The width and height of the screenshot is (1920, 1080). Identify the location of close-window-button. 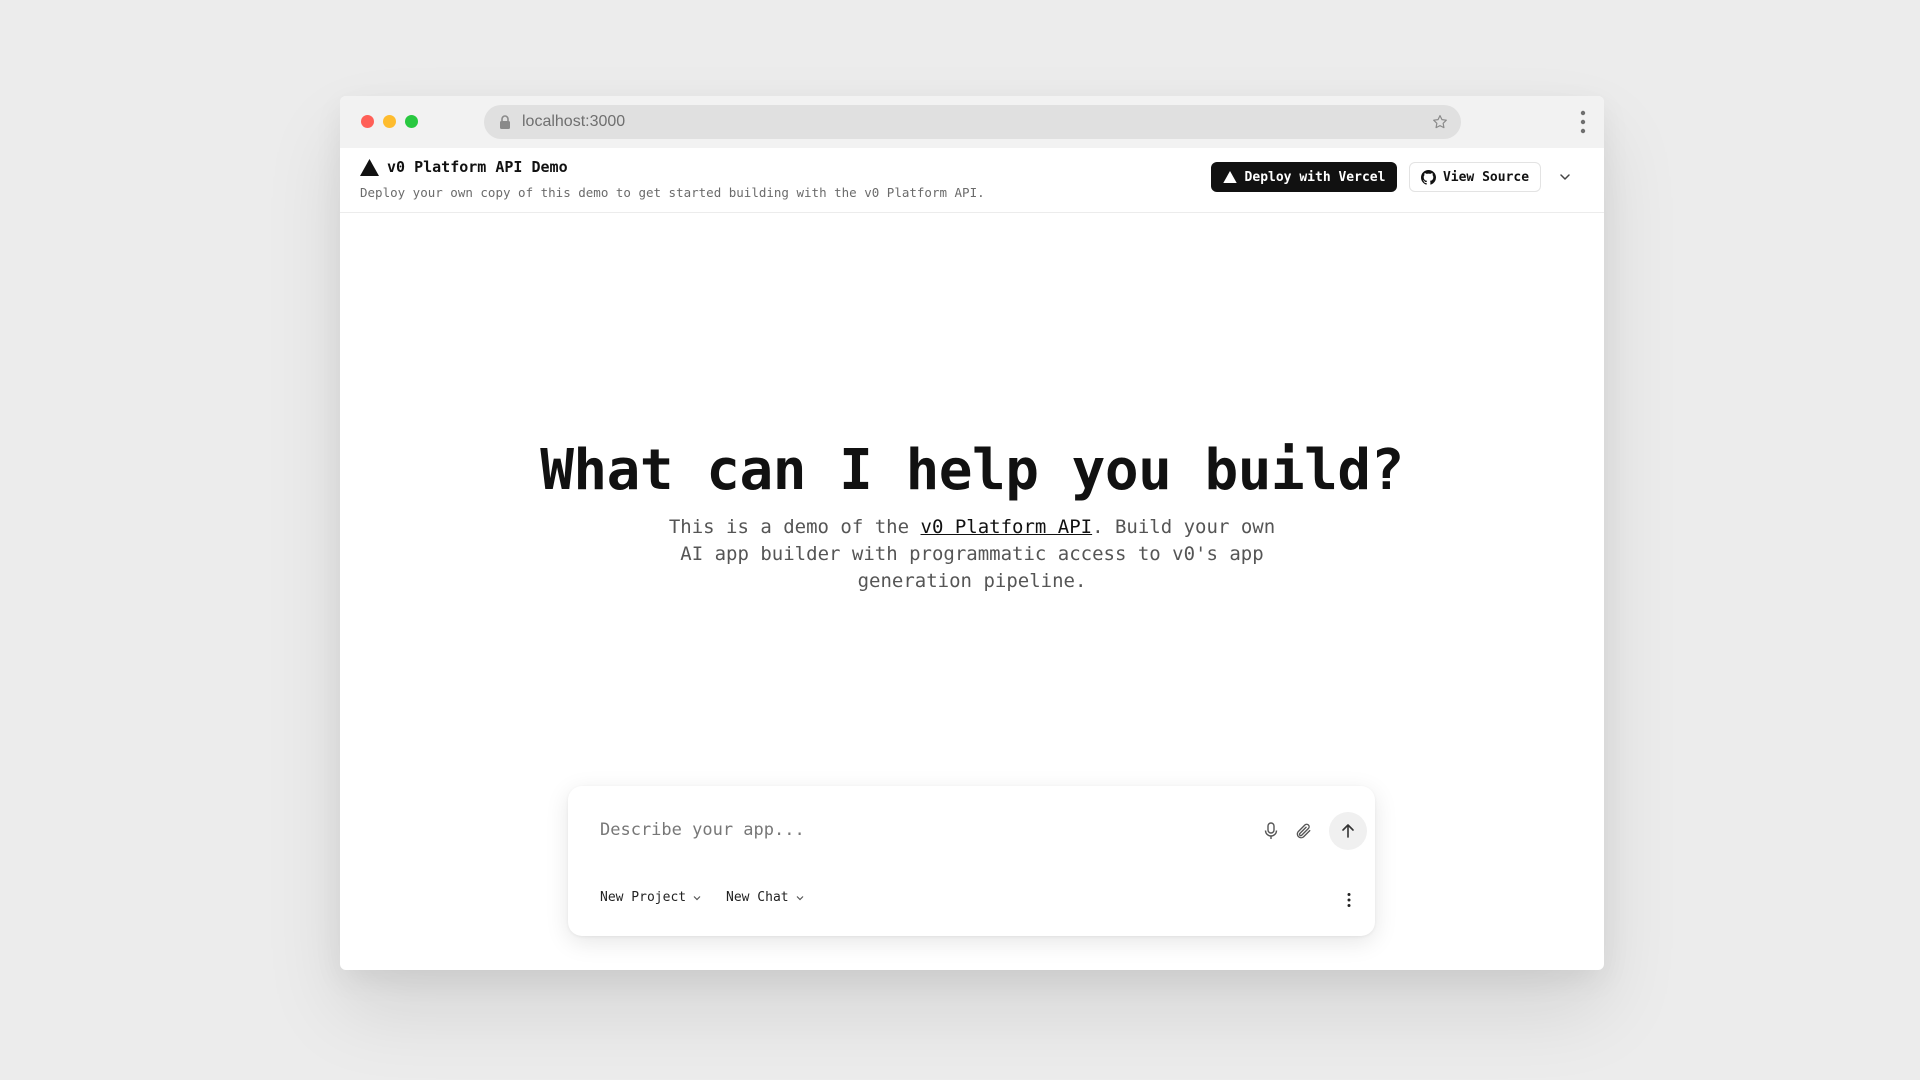
(367, 121).